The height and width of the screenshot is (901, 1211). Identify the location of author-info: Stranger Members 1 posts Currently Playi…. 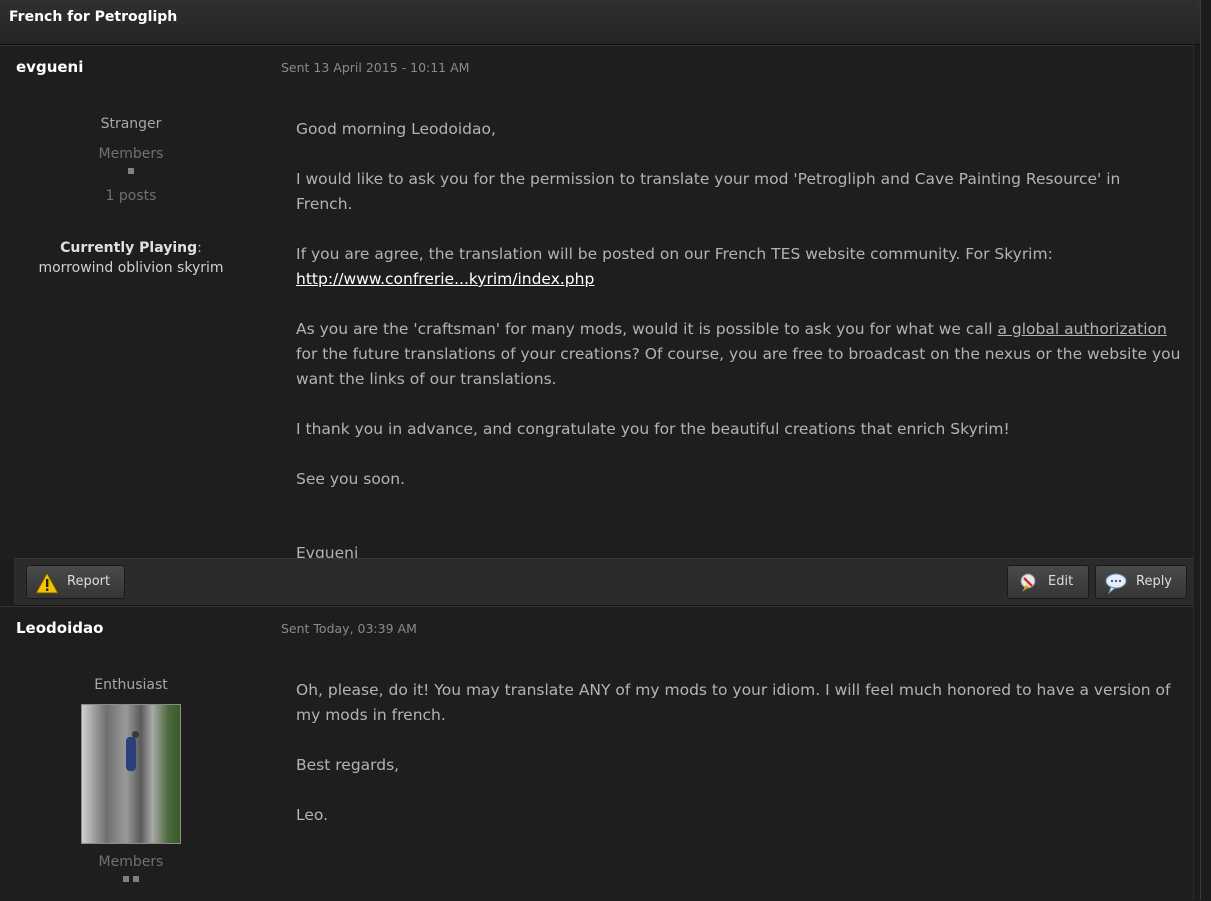
(131, 196).